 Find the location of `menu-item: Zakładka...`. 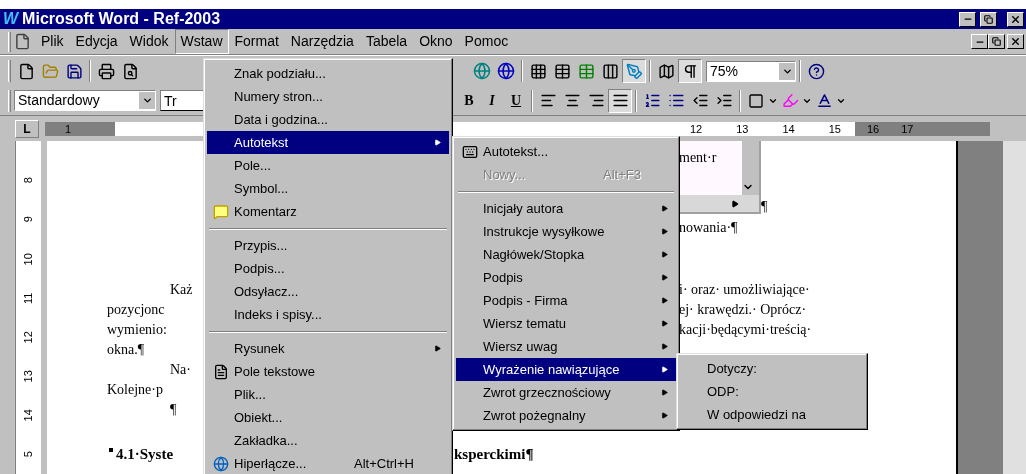

menu-item: Zakładka... is located at coordinates (328, 440).